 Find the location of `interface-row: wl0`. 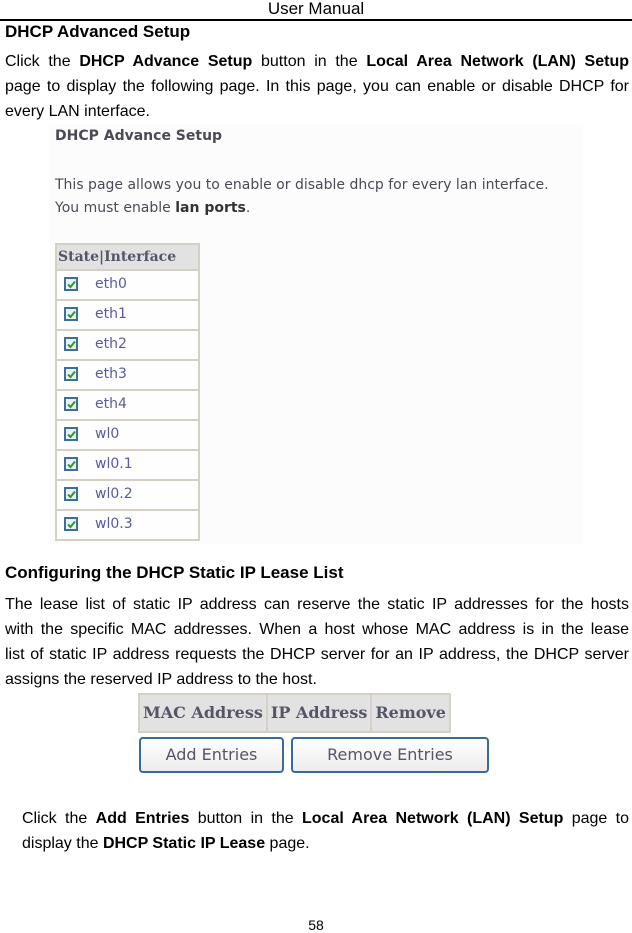

interface-row: wl0 is located at coordinates (127, 435).